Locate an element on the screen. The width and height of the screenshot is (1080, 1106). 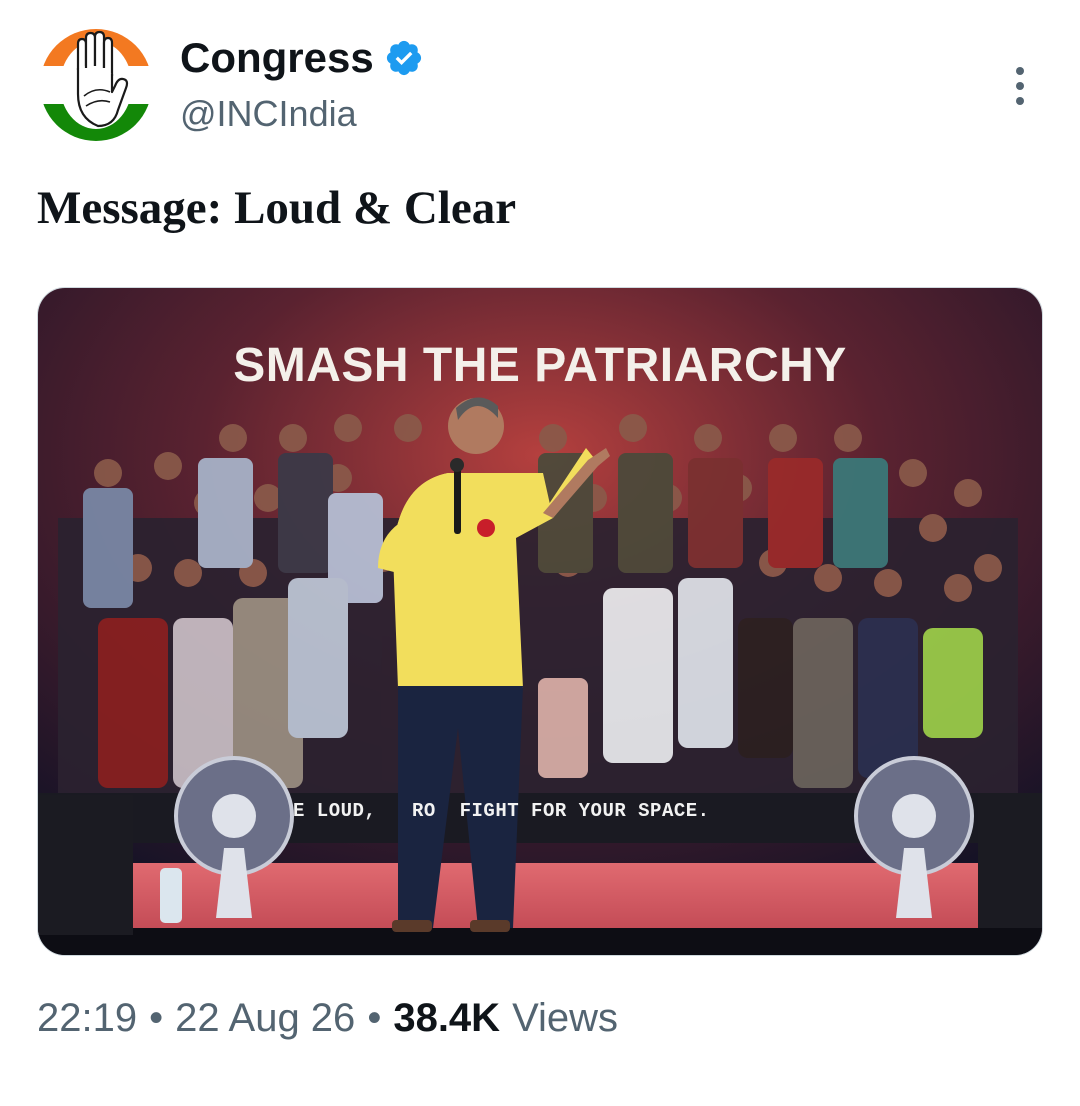
author-name-row: Congress is located at coordinates (302, 58).